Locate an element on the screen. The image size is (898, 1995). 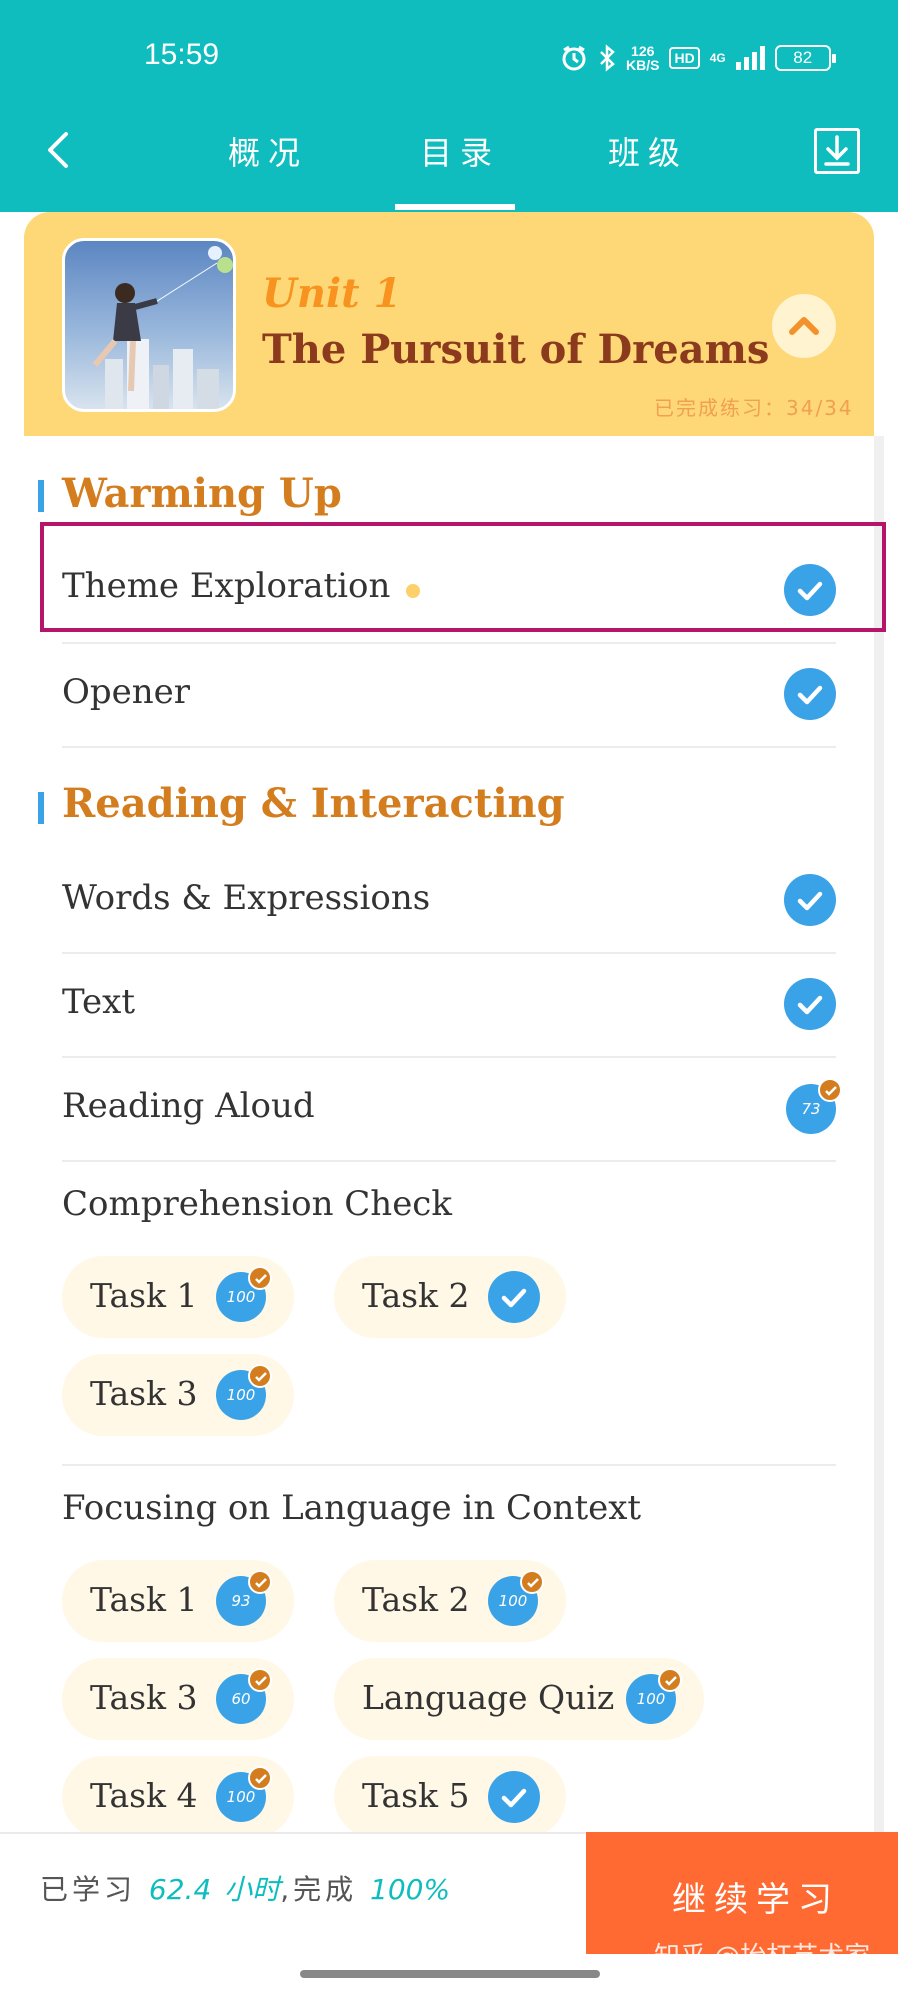
status-icons: 126 KB/S HD 4G 82 is located at coordinates (698, 58).